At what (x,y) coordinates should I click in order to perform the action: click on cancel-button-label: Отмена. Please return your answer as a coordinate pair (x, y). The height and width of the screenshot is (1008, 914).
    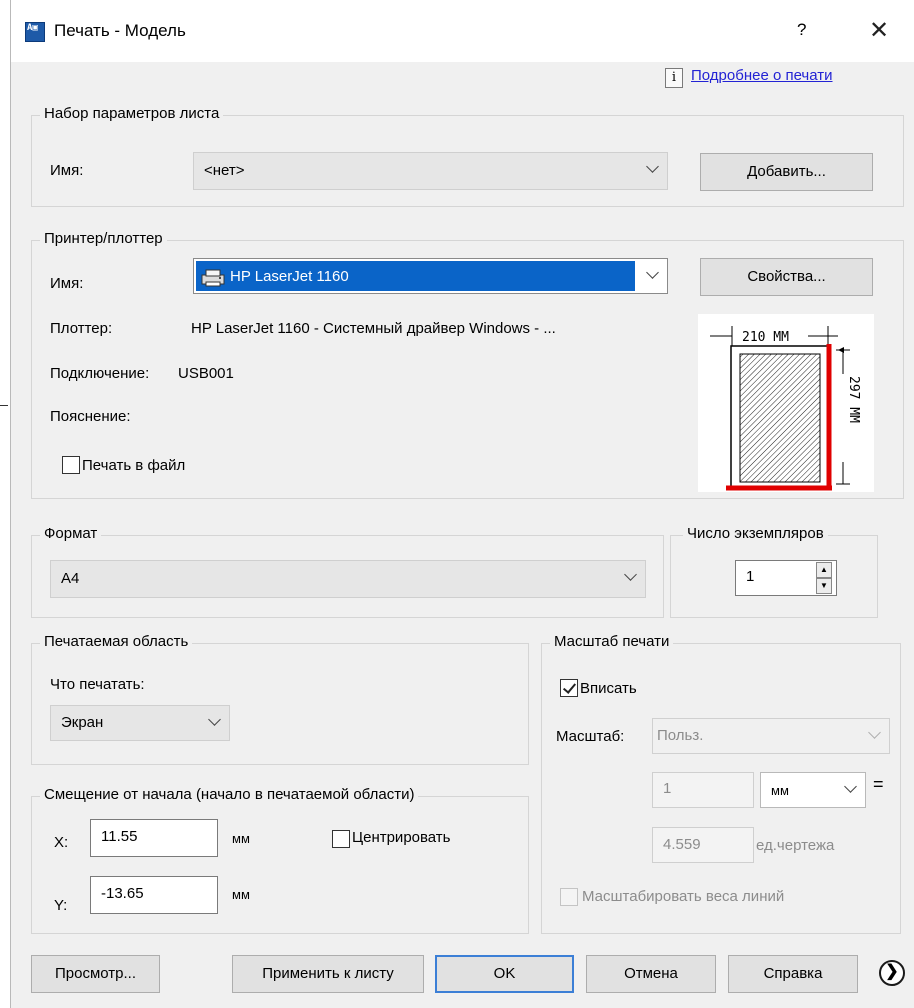
    Looking at the image, I should click on (651, 973).